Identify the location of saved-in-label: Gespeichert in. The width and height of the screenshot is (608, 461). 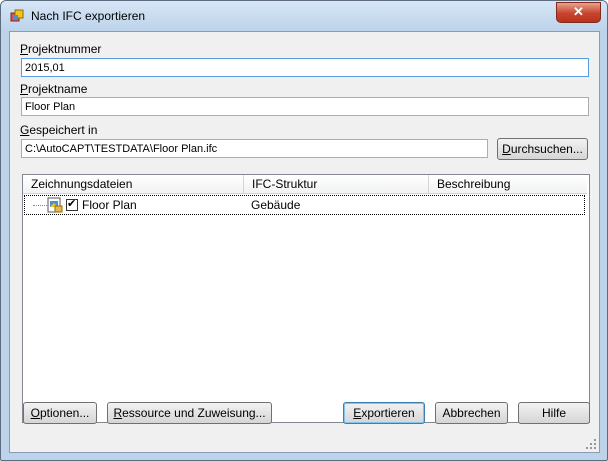
(59, 130).